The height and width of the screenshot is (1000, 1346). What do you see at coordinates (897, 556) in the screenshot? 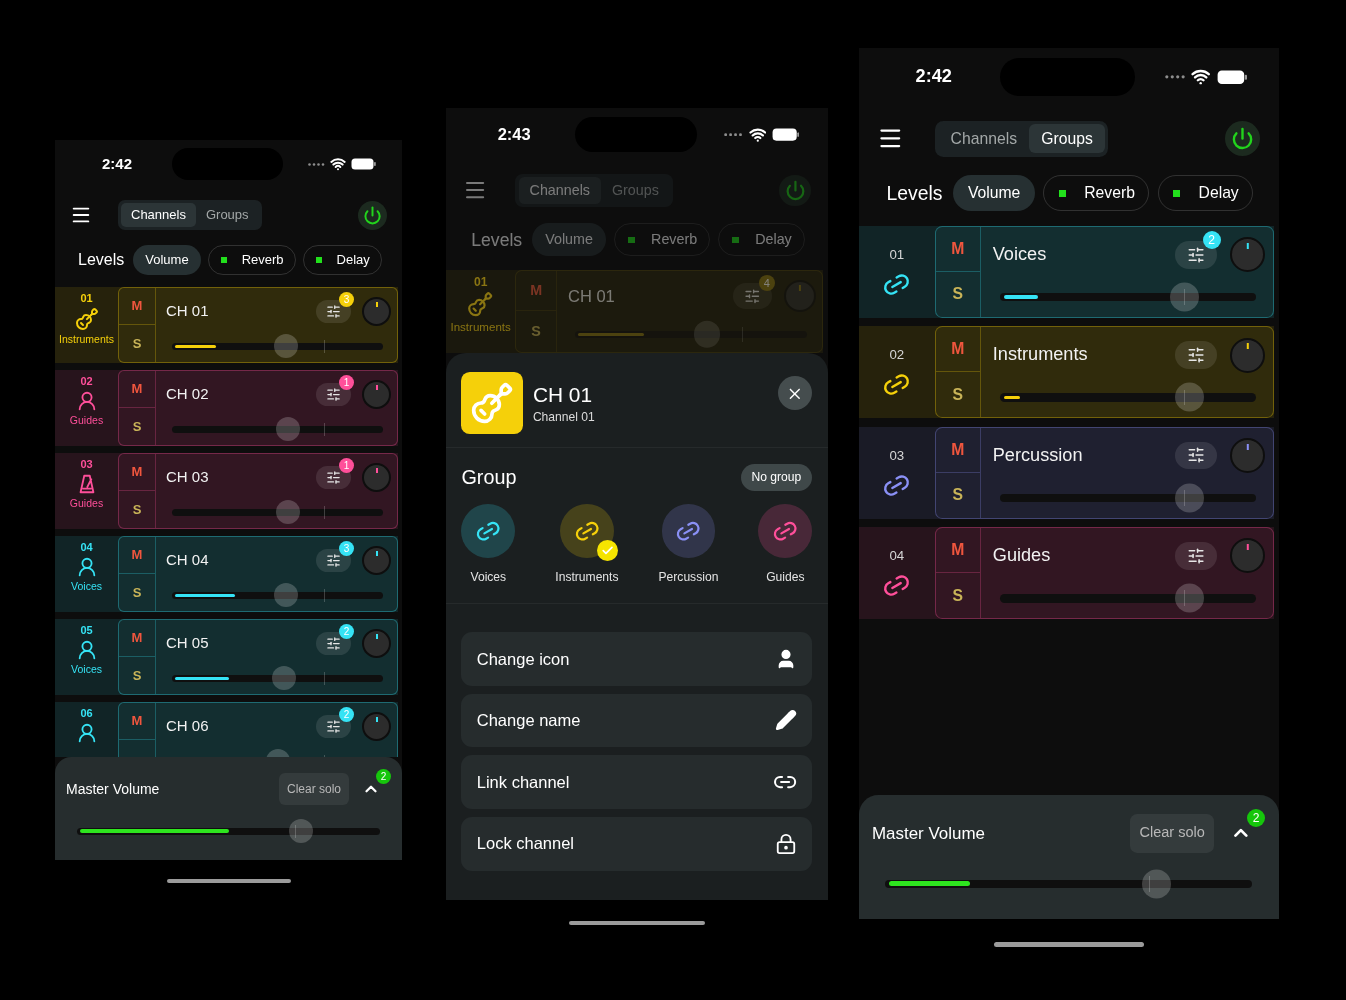
I see `group-number: 04` at bounding box center [897, 556].